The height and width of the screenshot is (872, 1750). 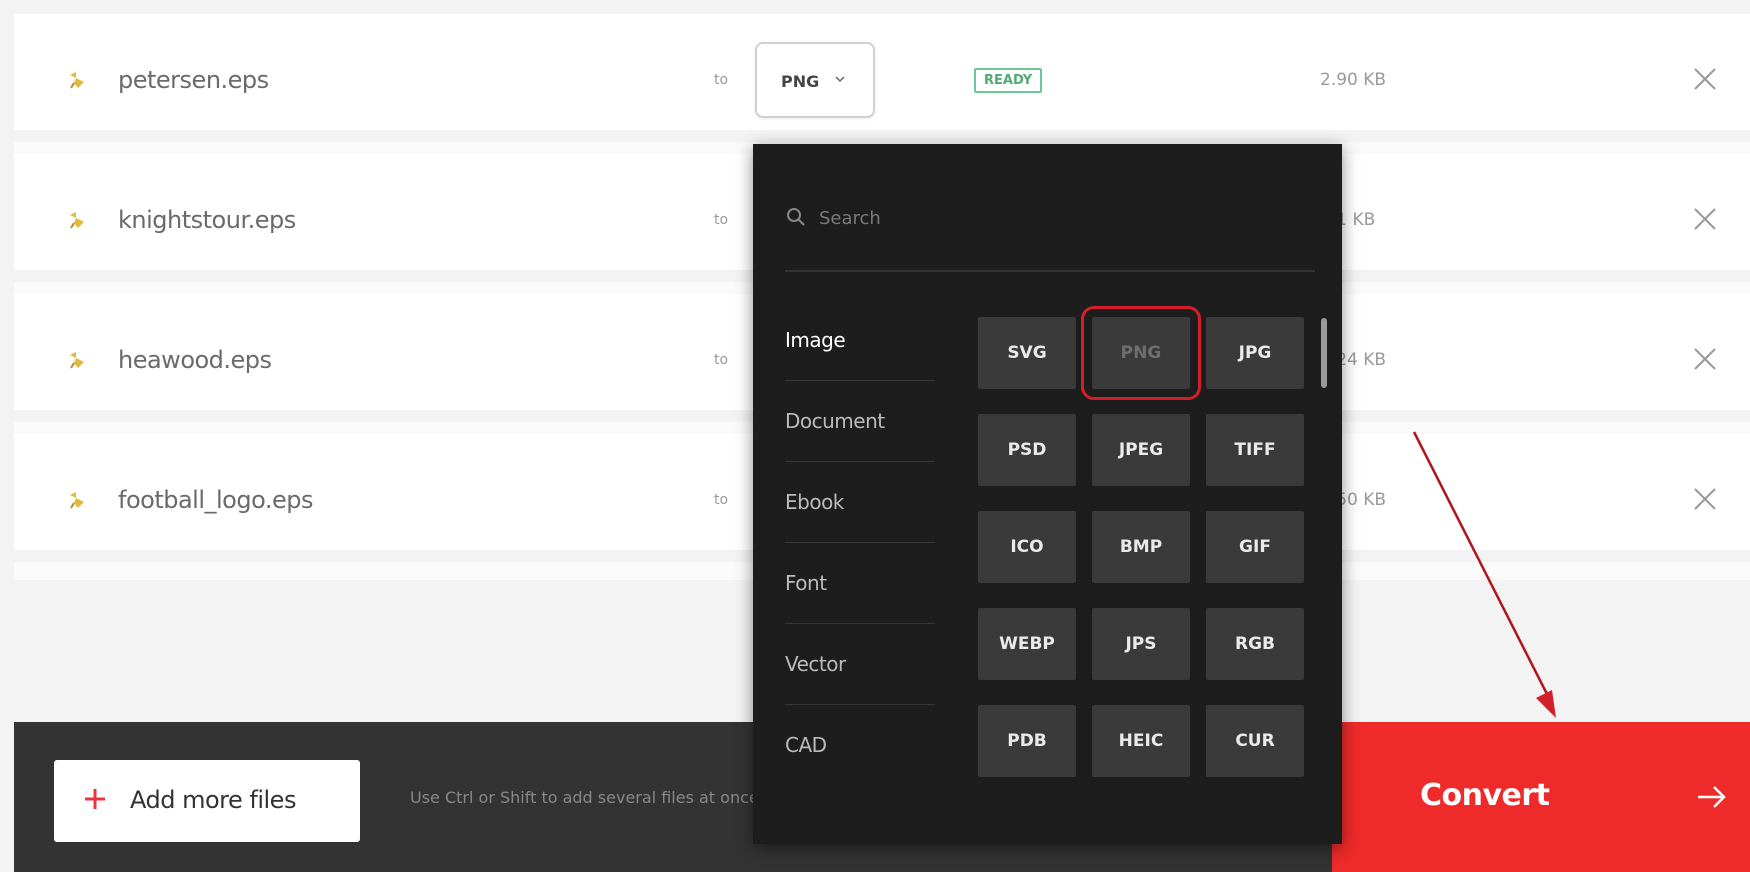 What do you see at coordinates (1027, 450) in the screenshot?
I see `format-option-psd: PSD` at bounding box center [1027, 450].